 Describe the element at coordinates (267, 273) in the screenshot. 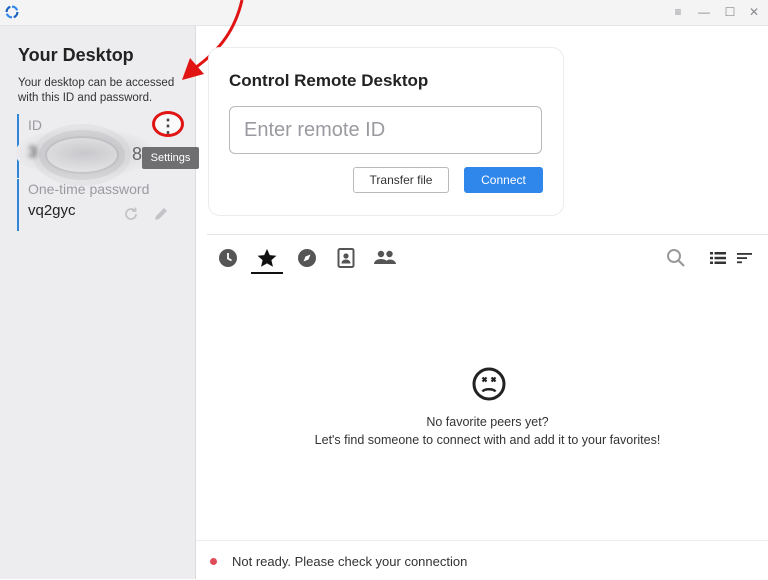

I see `active-tab-indicator` at that location.